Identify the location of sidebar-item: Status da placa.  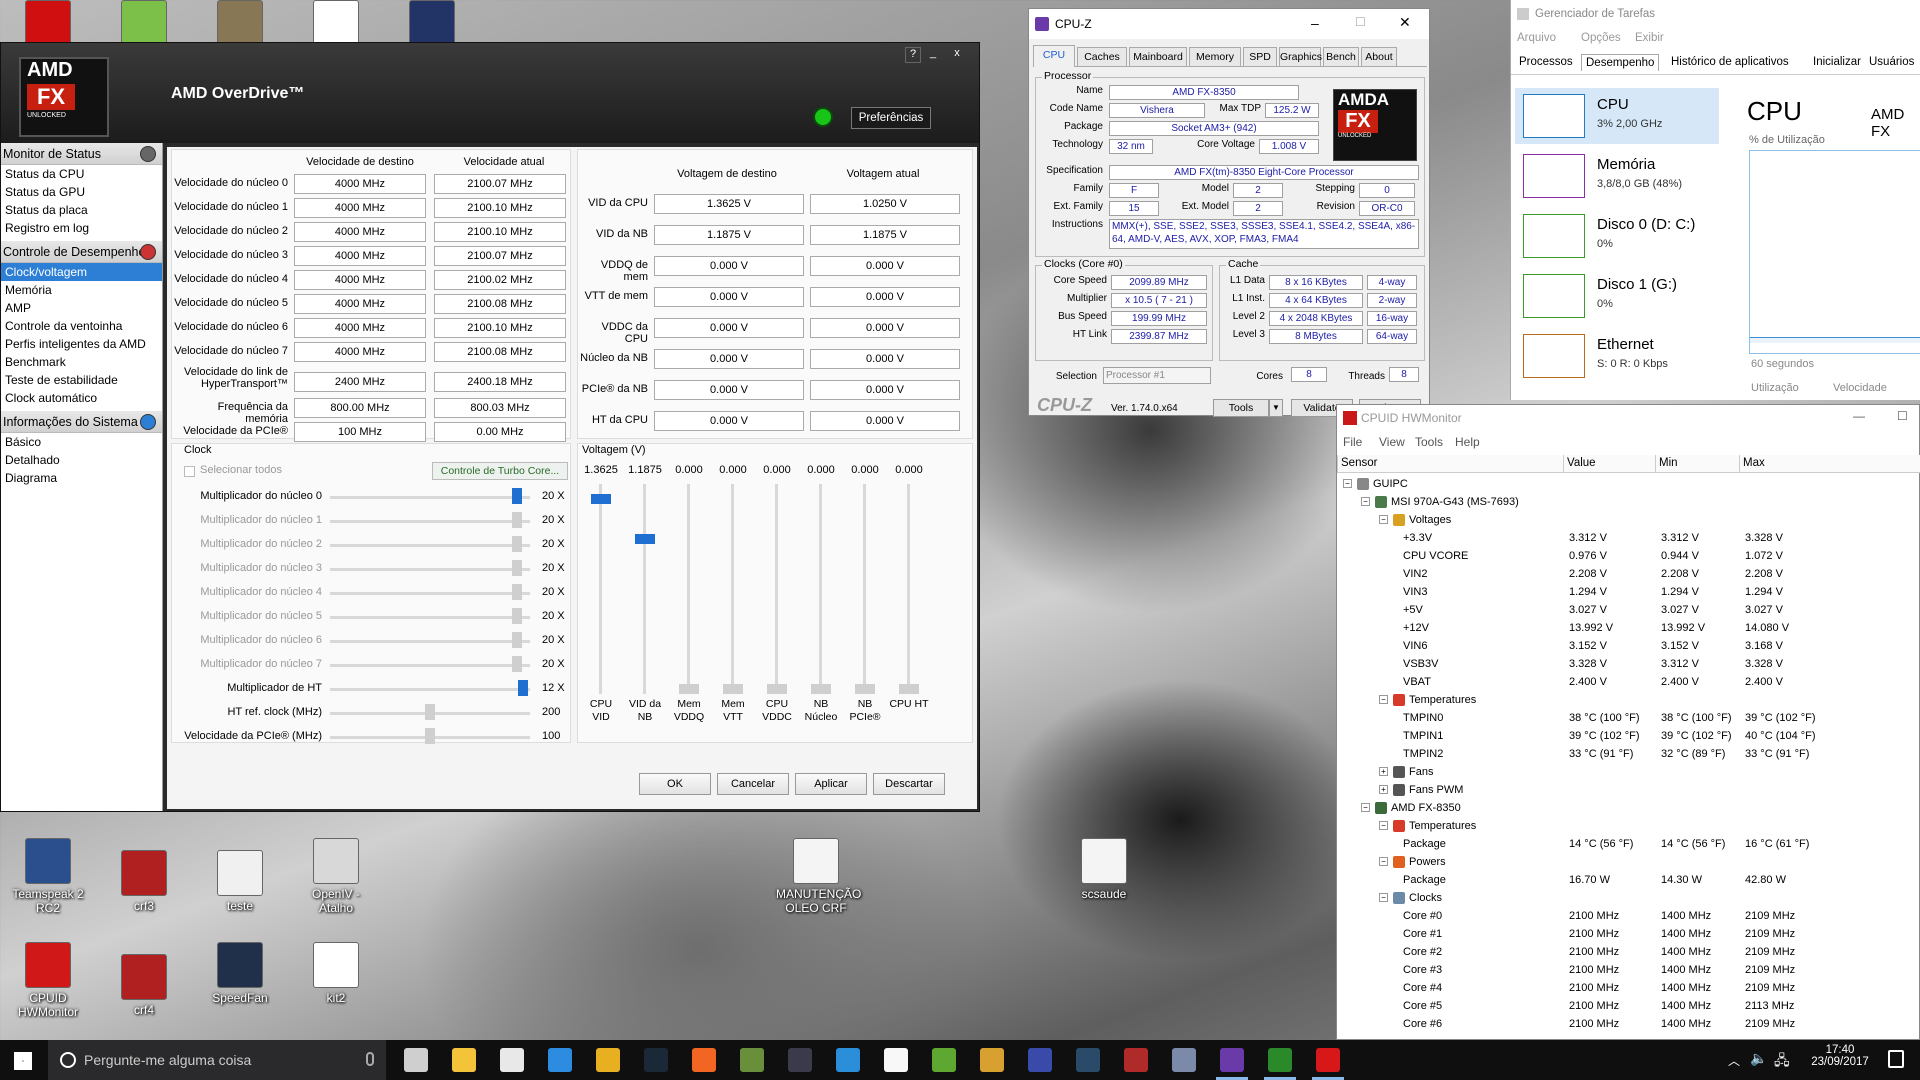
(81, 210).